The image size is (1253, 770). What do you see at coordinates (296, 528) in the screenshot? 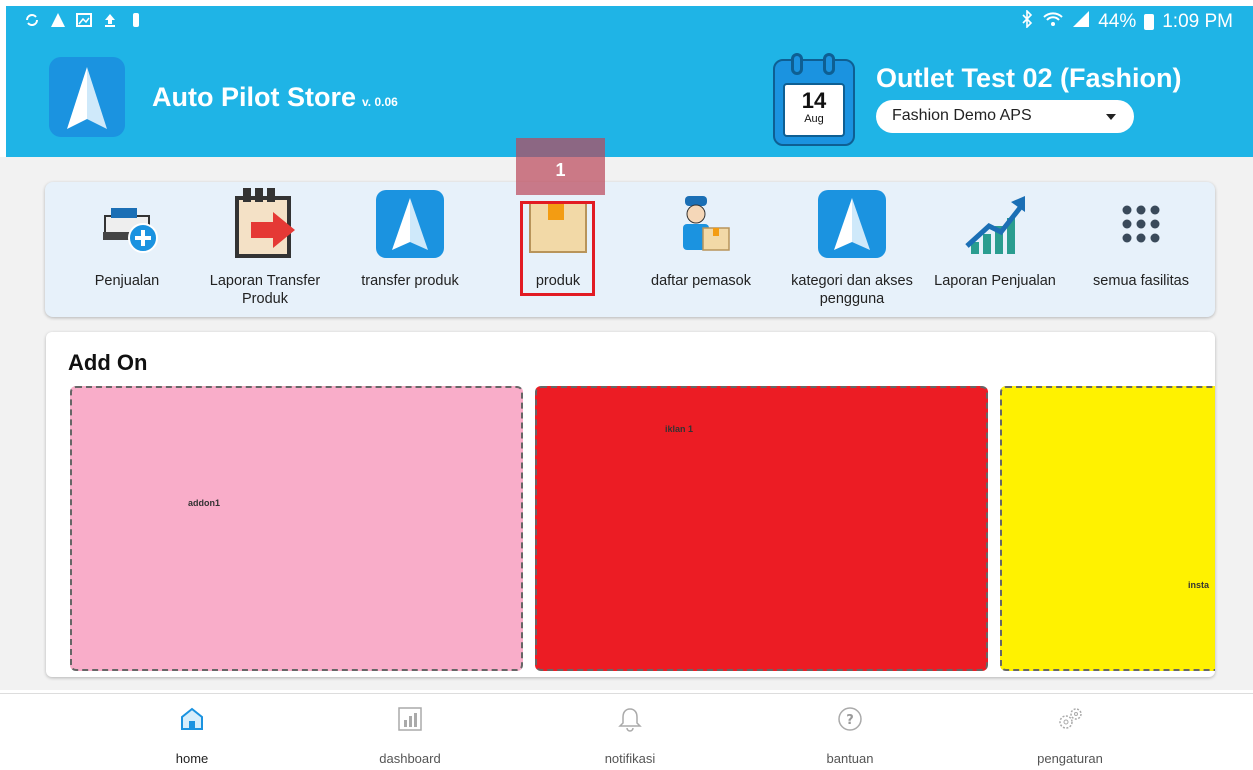
I see `addon-tile: addon1` at bounding box center [296, 528].